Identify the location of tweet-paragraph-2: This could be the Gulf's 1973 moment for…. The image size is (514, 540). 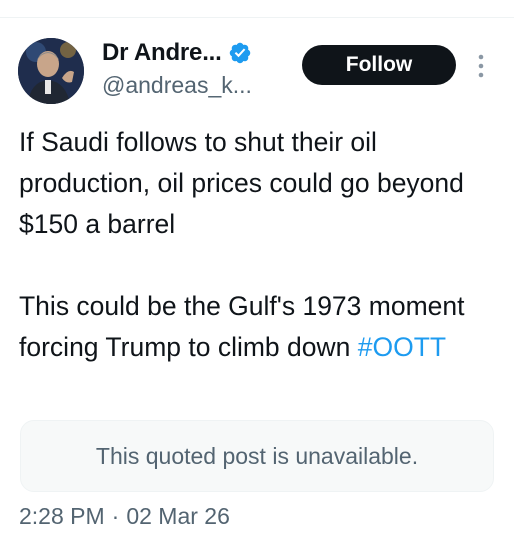
(259, 327).